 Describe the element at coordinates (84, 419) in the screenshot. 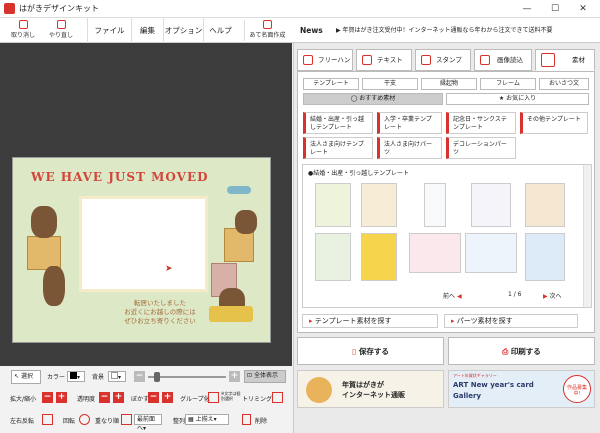

I see `rotate-icon` at that location.